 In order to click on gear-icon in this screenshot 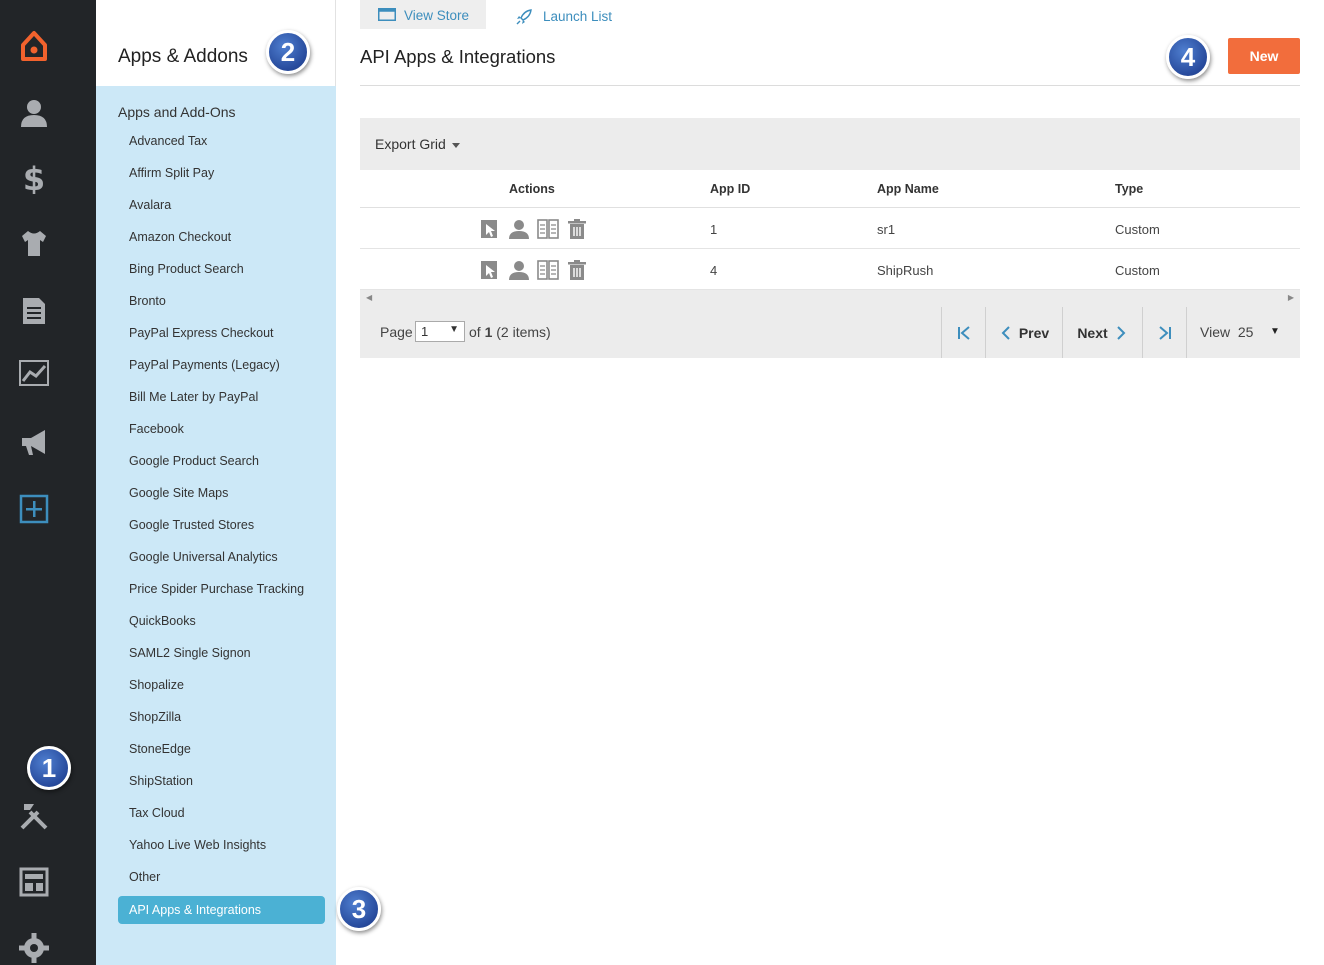, I will do `click(34, 948)`.